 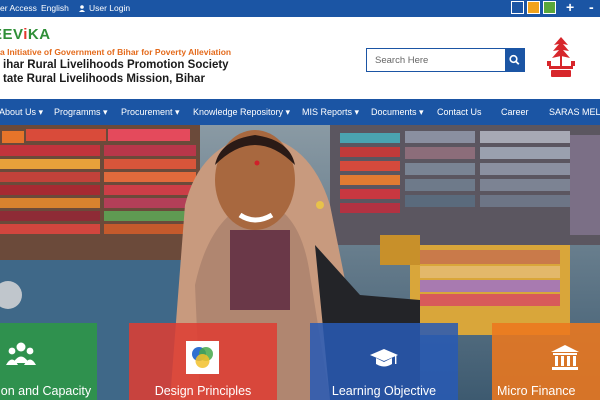 What do you see at coordinates (515, 112) in the screenshot?
I see `nav-career: Career` at bounding box center [515, 112].